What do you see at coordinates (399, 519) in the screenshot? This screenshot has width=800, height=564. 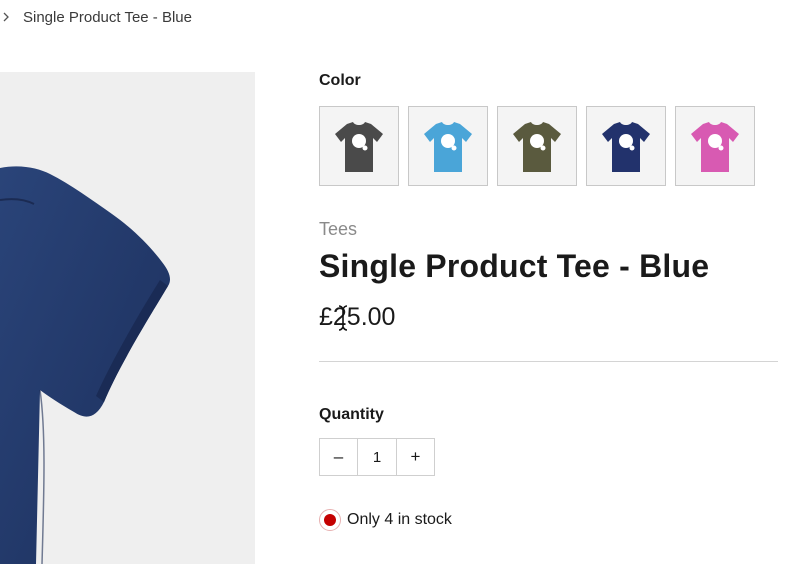 I see `stock-text: Only 4 in stock` at bounding box center [399, 519].